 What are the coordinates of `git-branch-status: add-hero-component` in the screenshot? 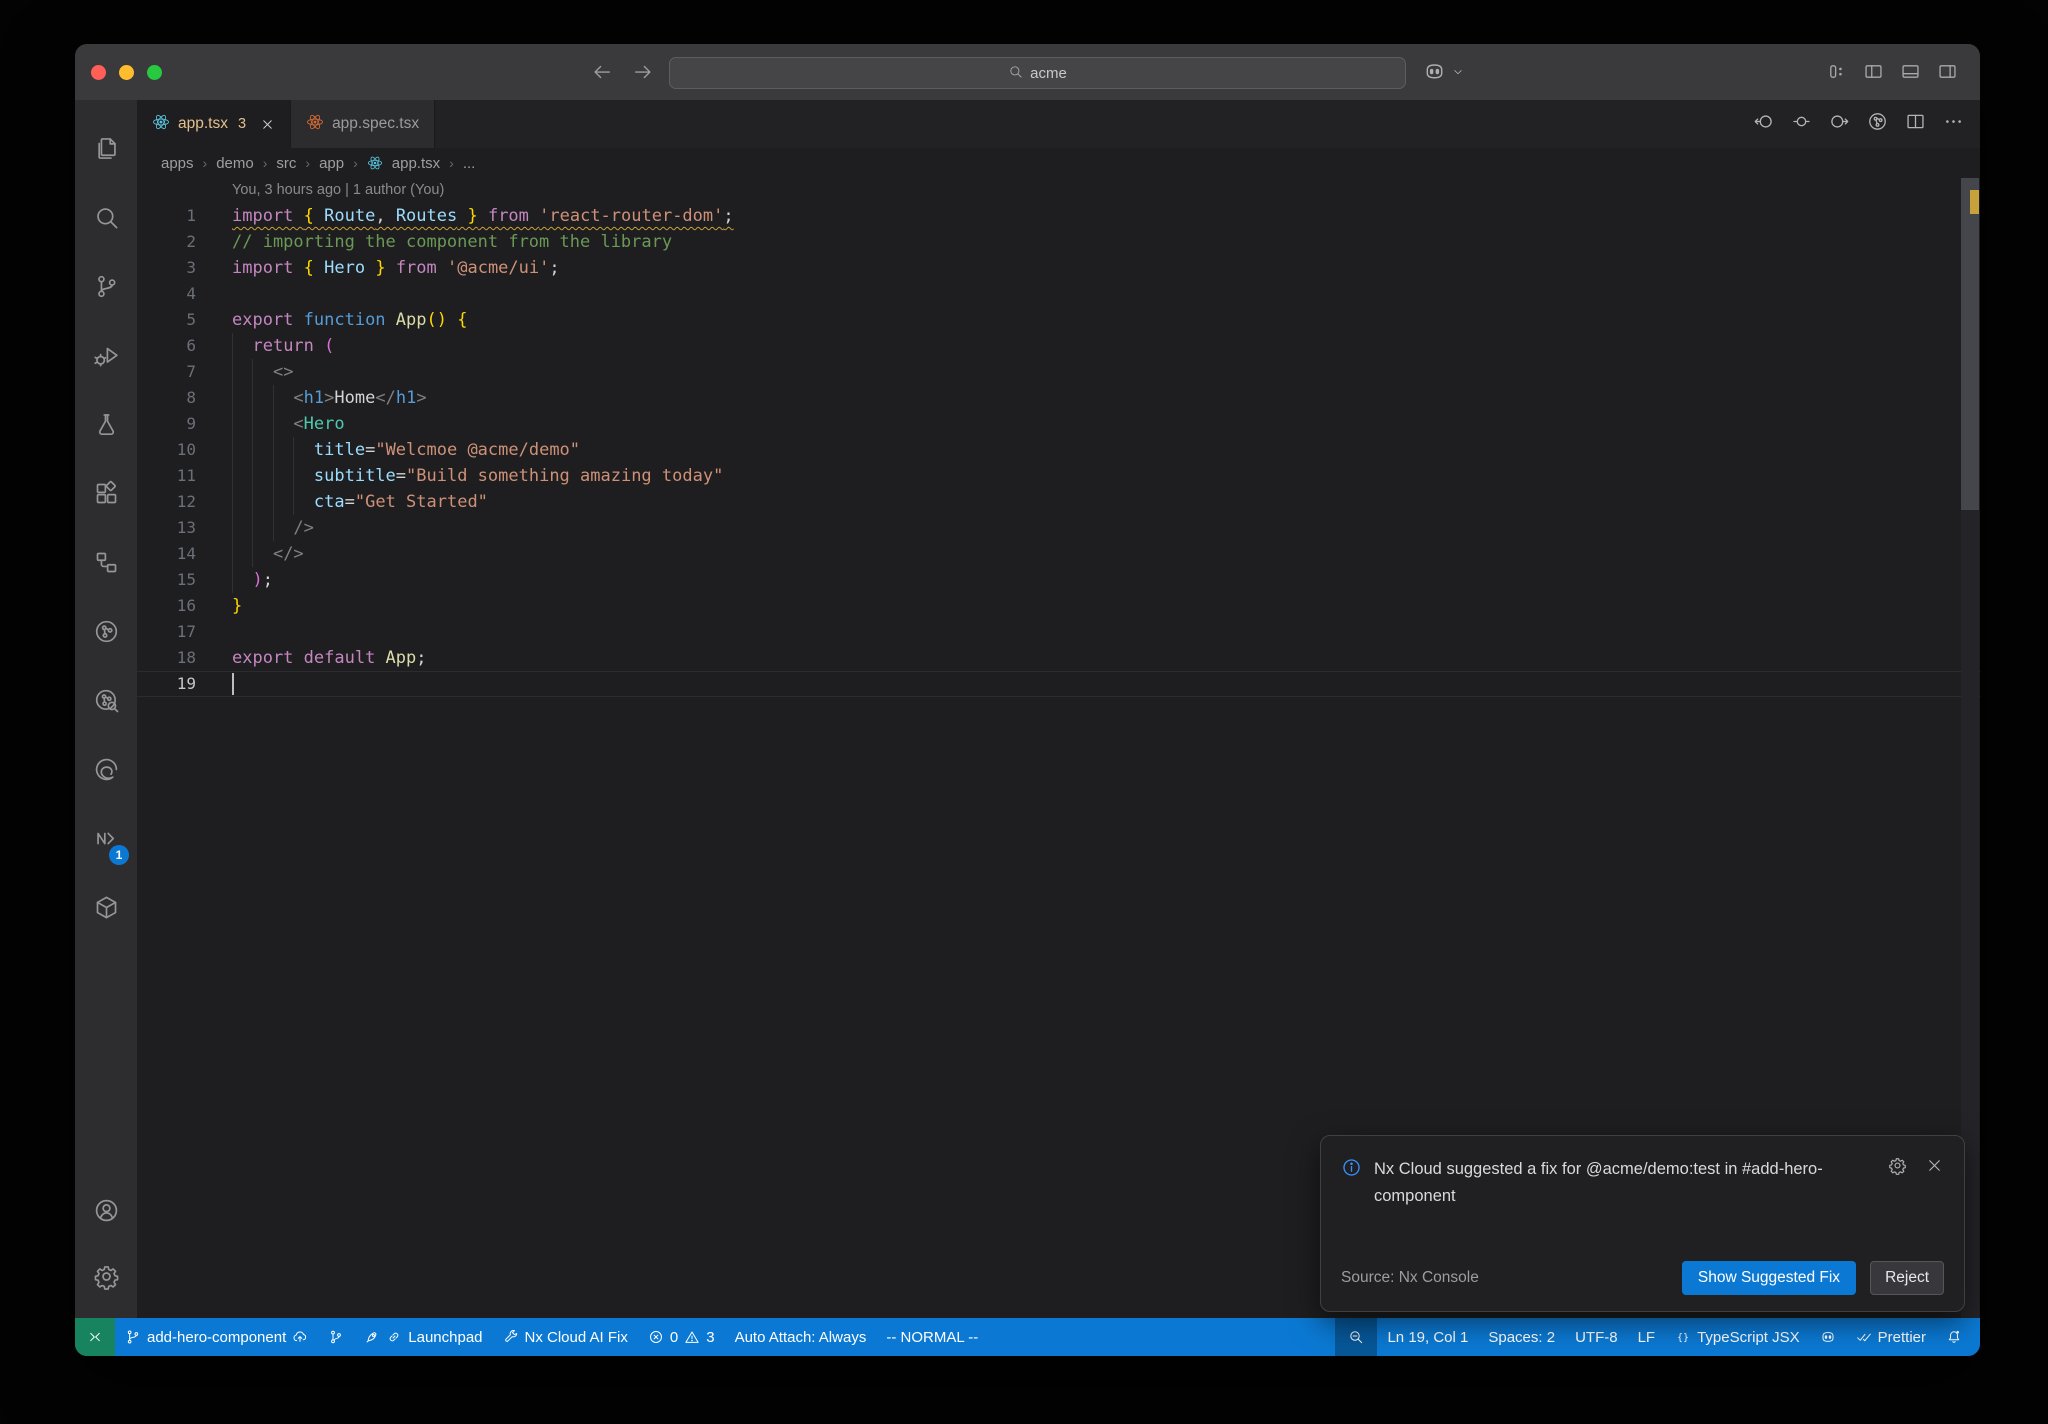 It's located at (216, 1337).